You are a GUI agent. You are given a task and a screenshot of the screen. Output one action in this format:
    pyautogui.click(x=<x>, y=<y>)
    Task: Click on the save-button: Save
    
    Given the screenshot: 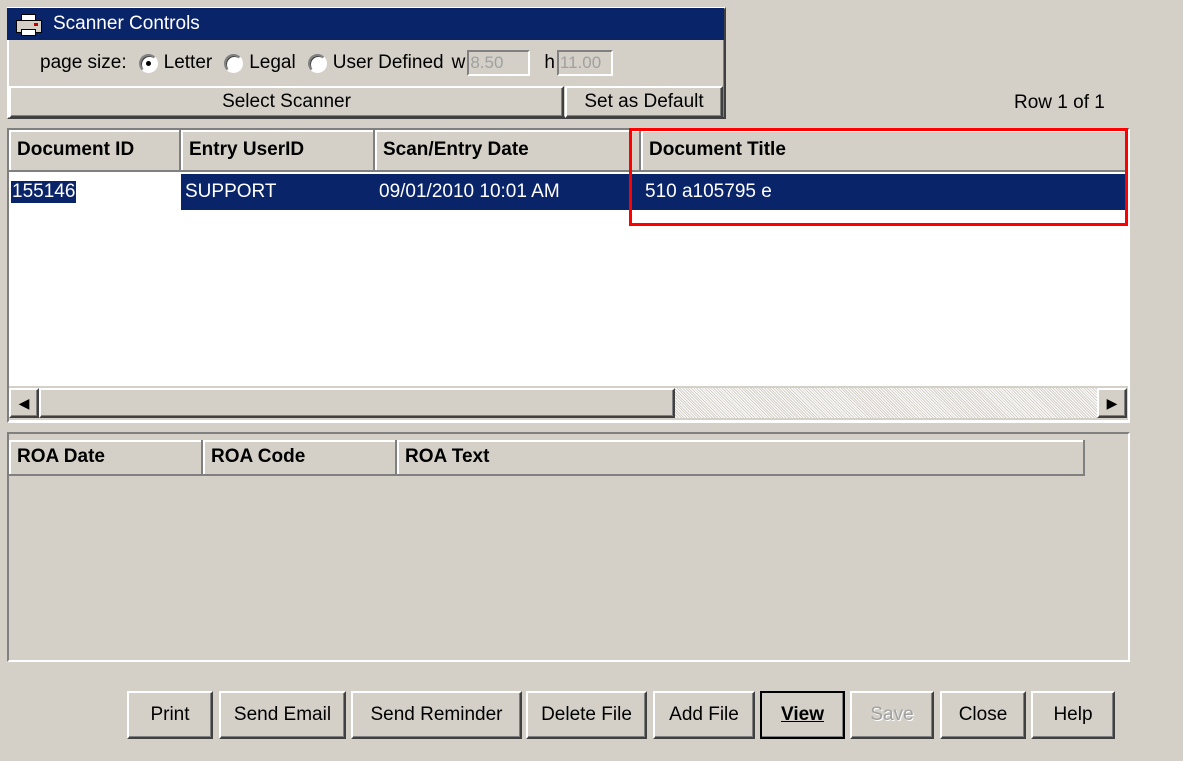 What is the action you would take?
    pyautogui.click(x=892, y=715)
    